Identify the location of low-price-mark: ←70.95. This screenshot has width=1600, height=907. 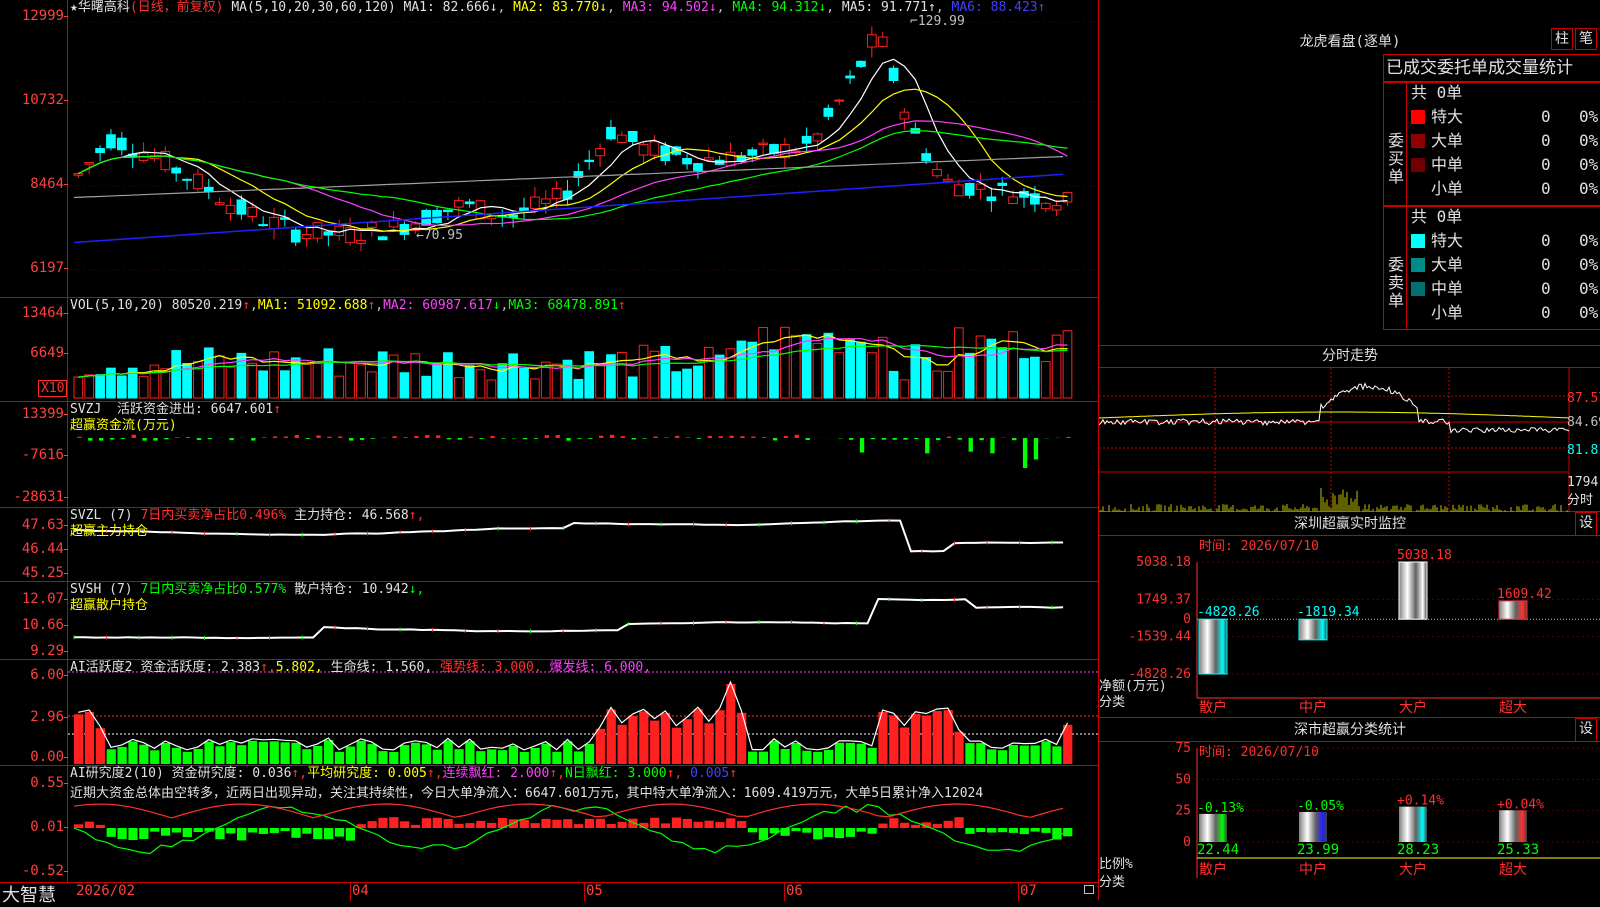
(439, 235).